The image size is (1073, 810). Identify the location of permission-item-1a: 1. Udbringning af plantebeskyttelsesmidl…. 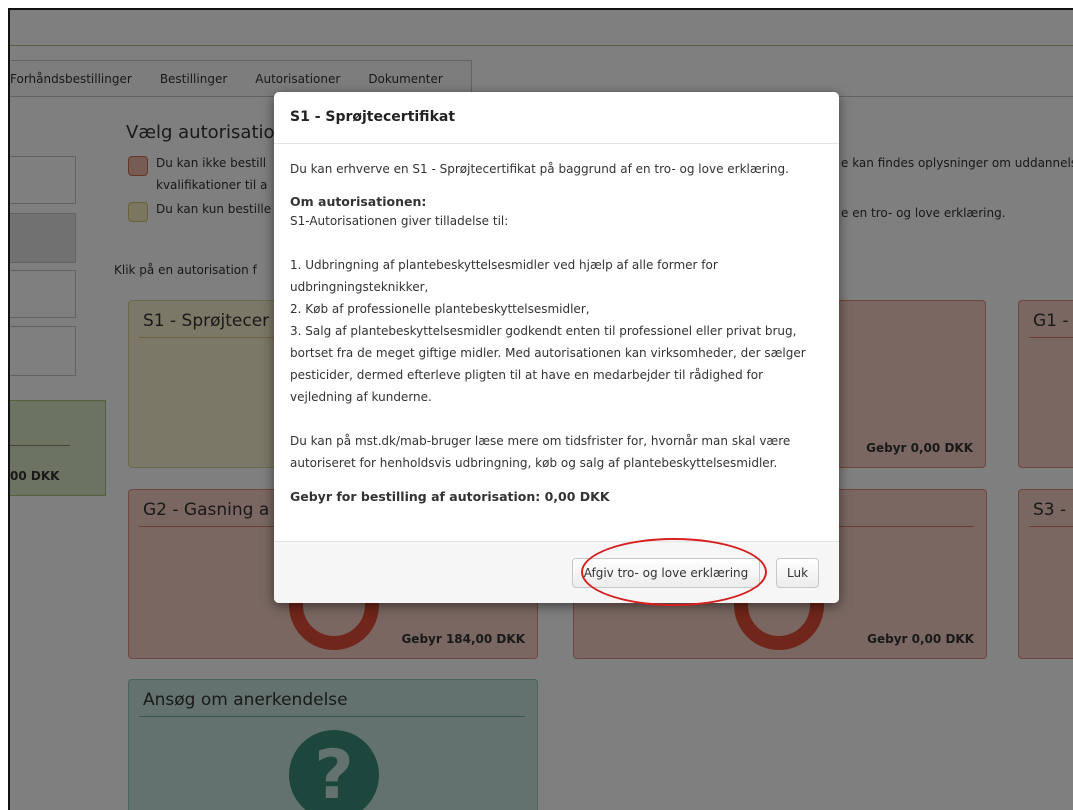
(504, 265).